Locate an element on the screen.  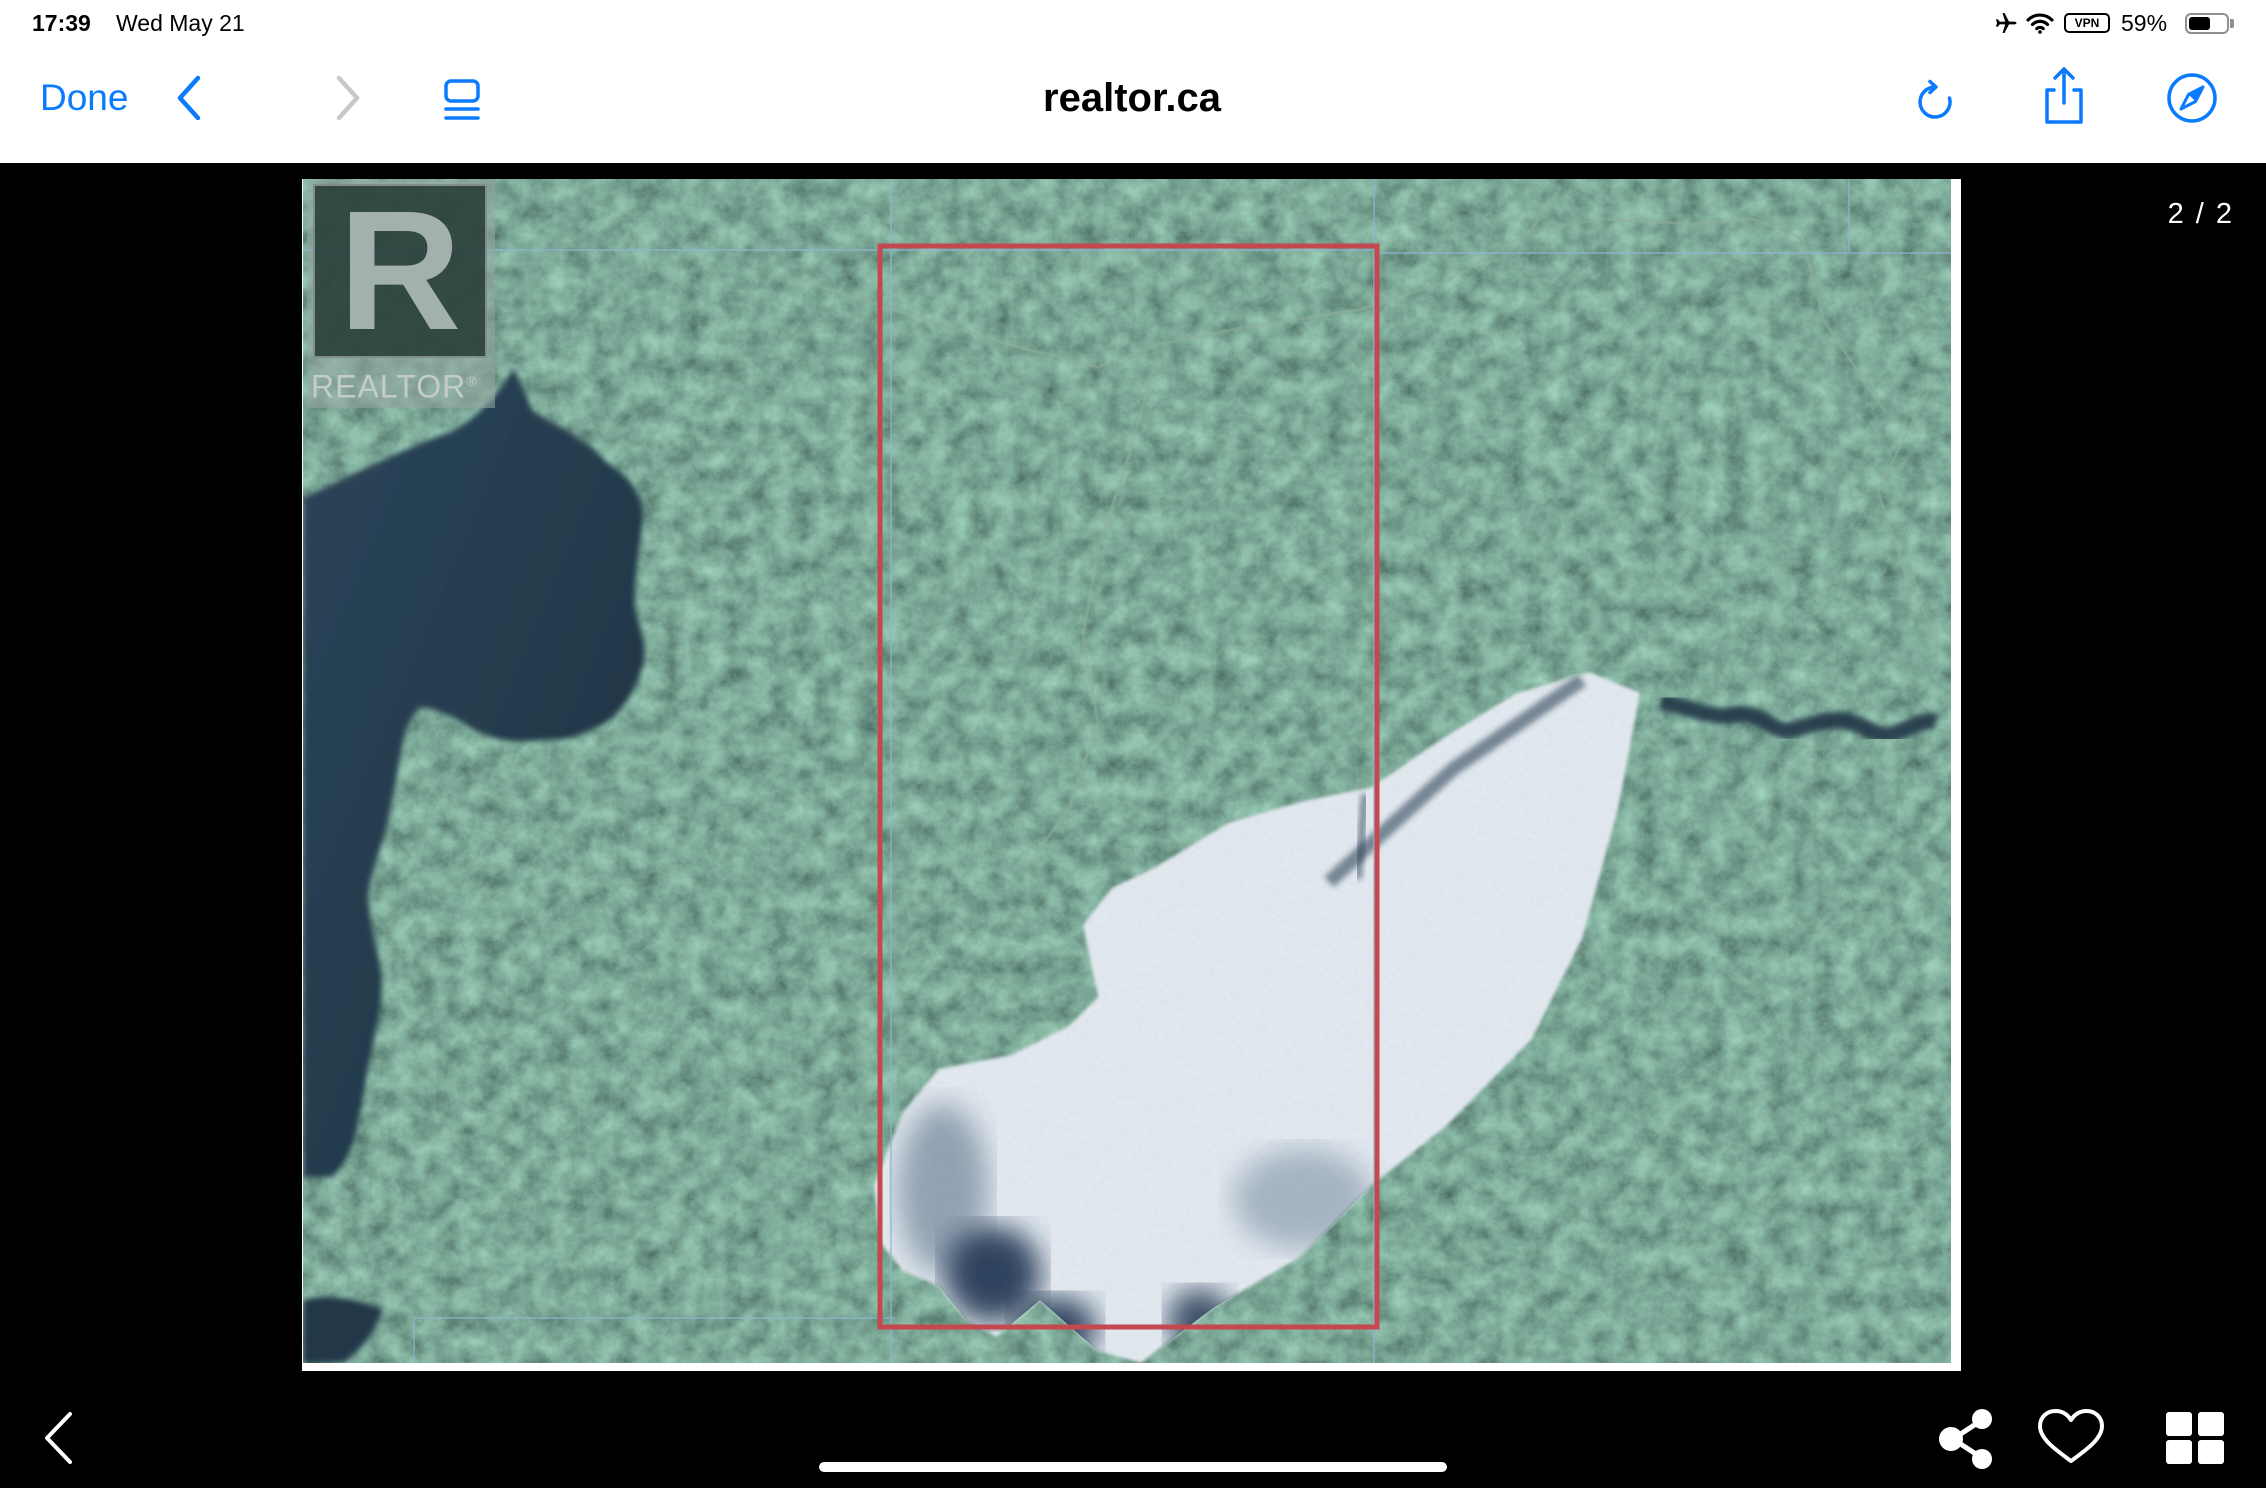
tabs-icon is located at coordinates (462, 99).